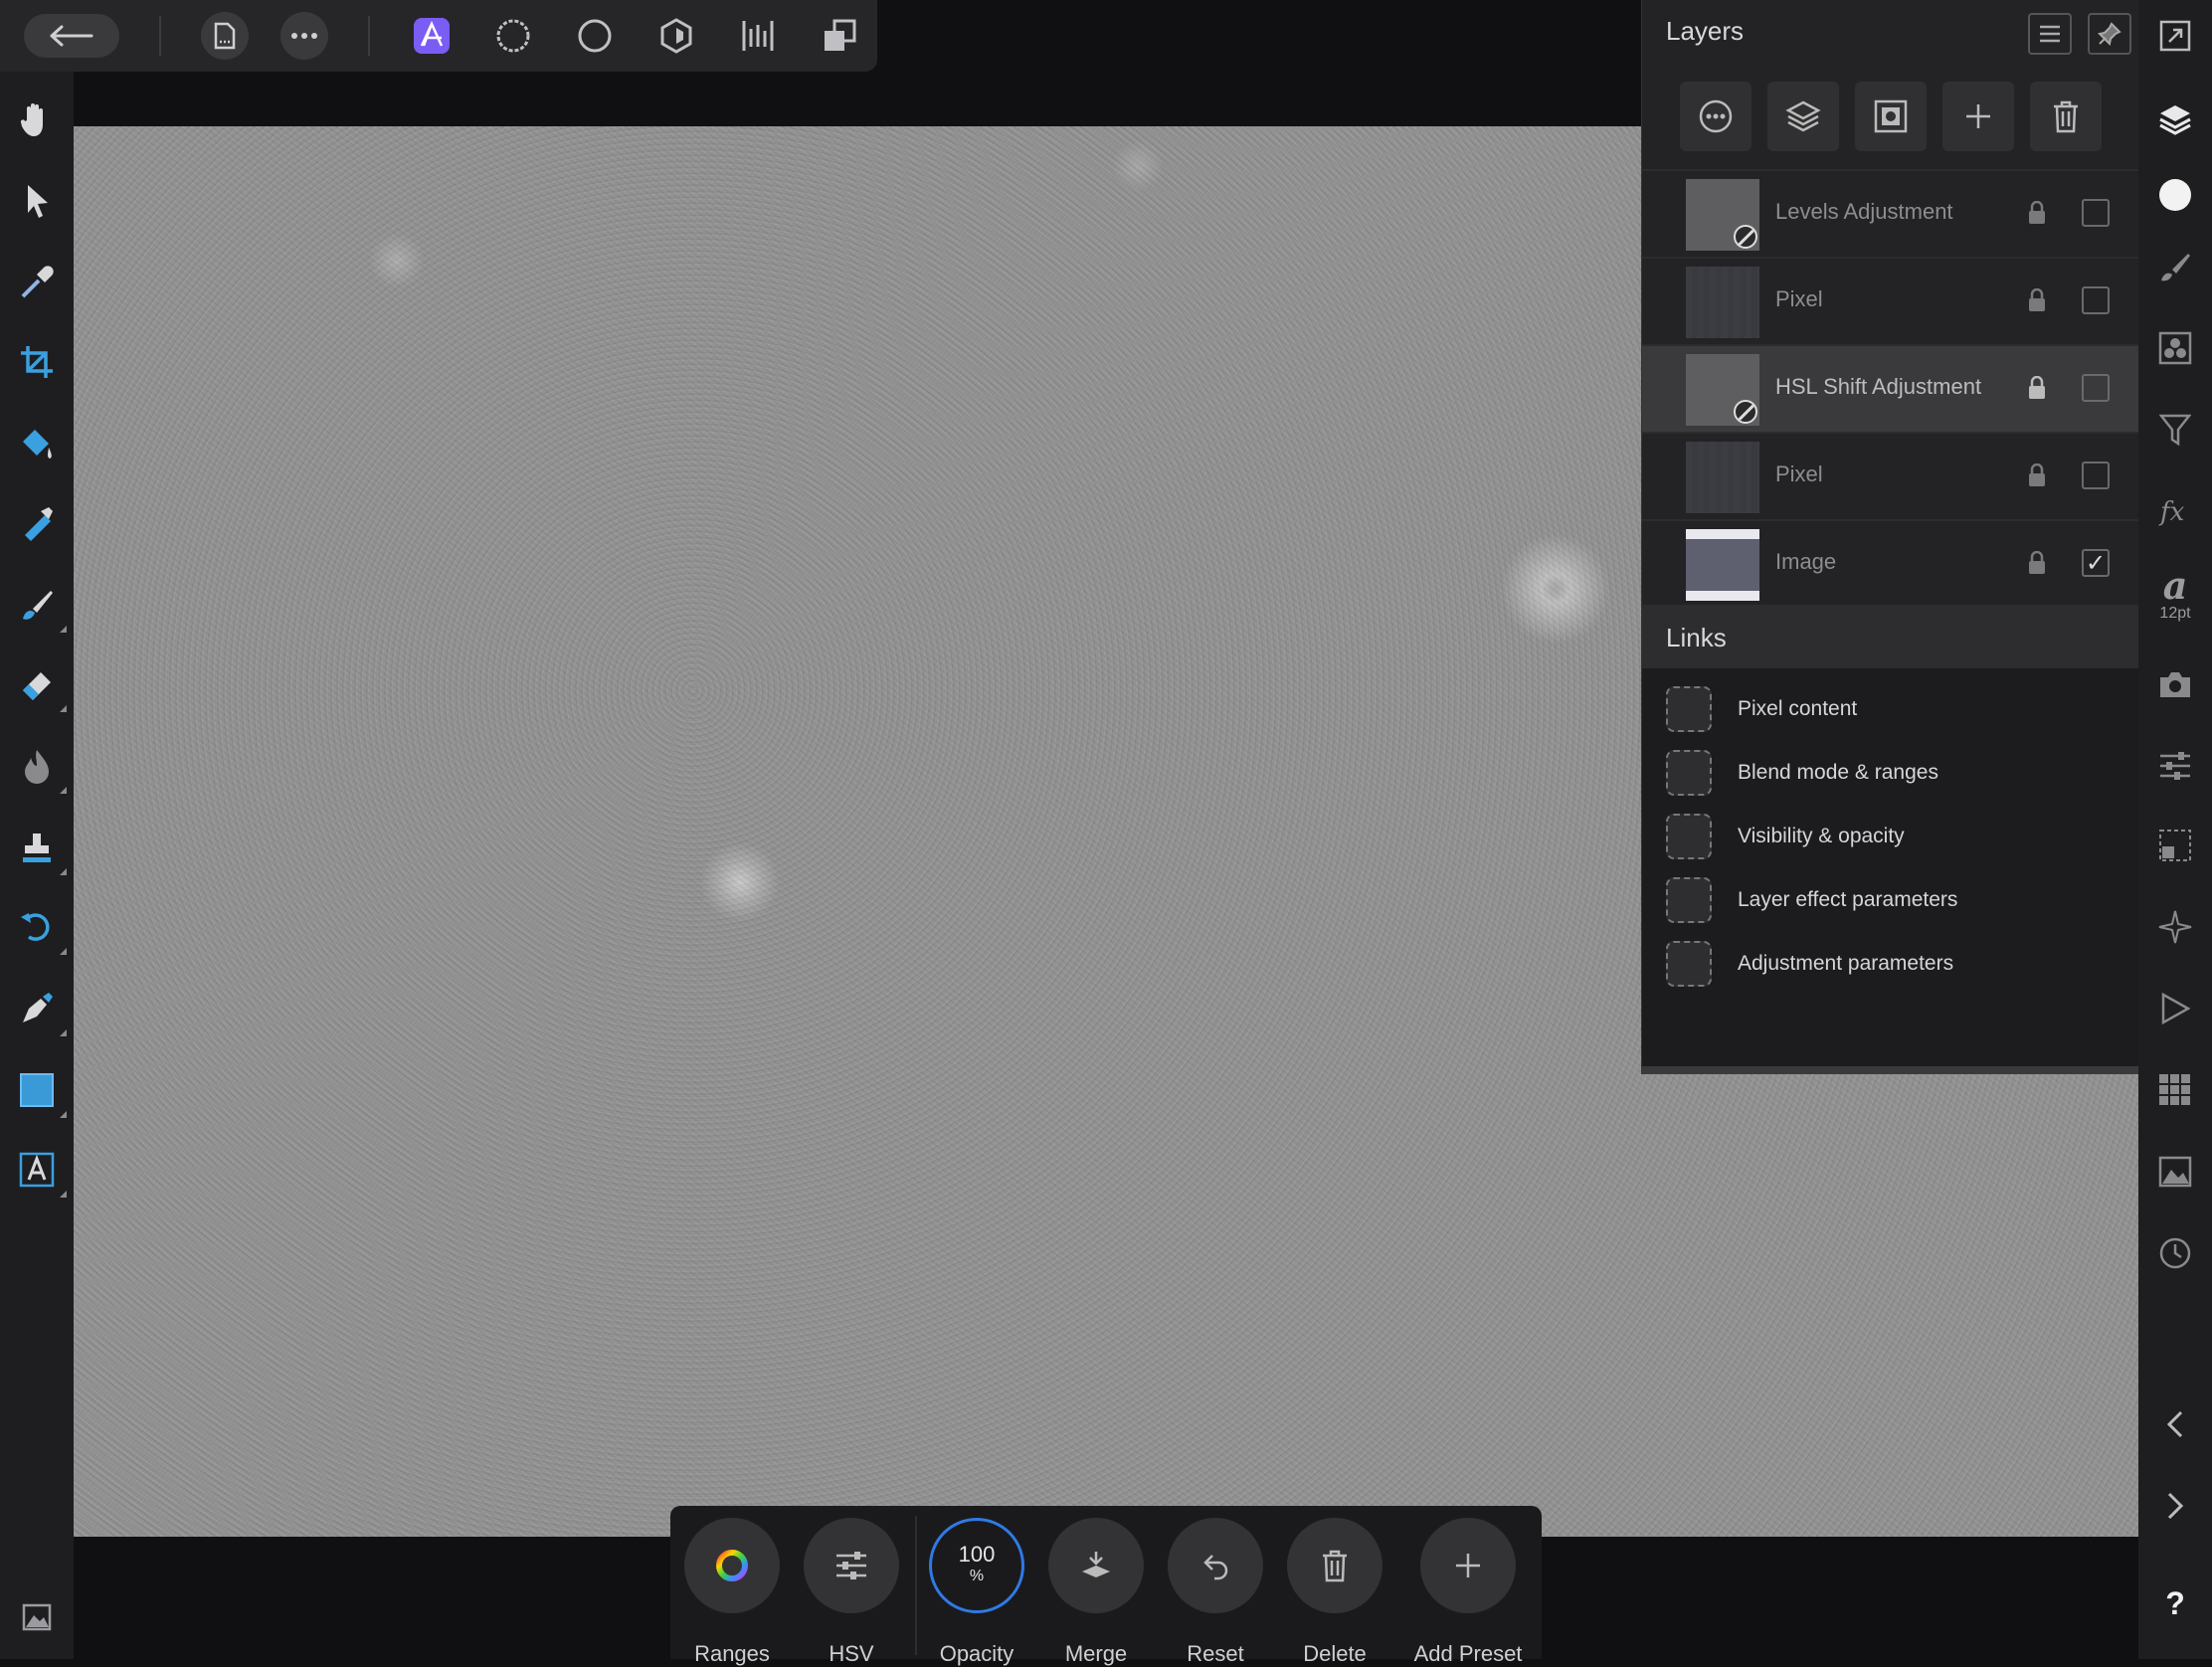 Image resolution: width=2212 pixels, height=1667 pixels. Describe the element at coordinates (2175, 430) in the screenshot. I see `filters-button` at that location.